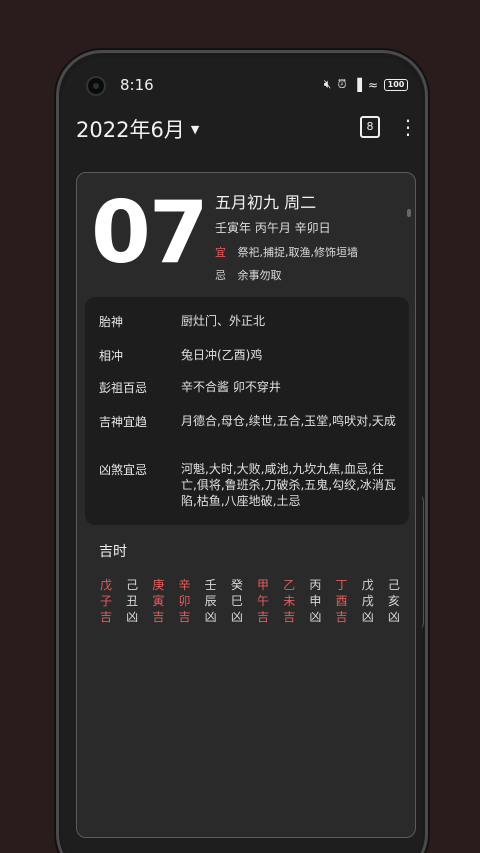 This screenshot has width=480, height=853. I want to click on today-calendar-button: 8, so click(370, 127).